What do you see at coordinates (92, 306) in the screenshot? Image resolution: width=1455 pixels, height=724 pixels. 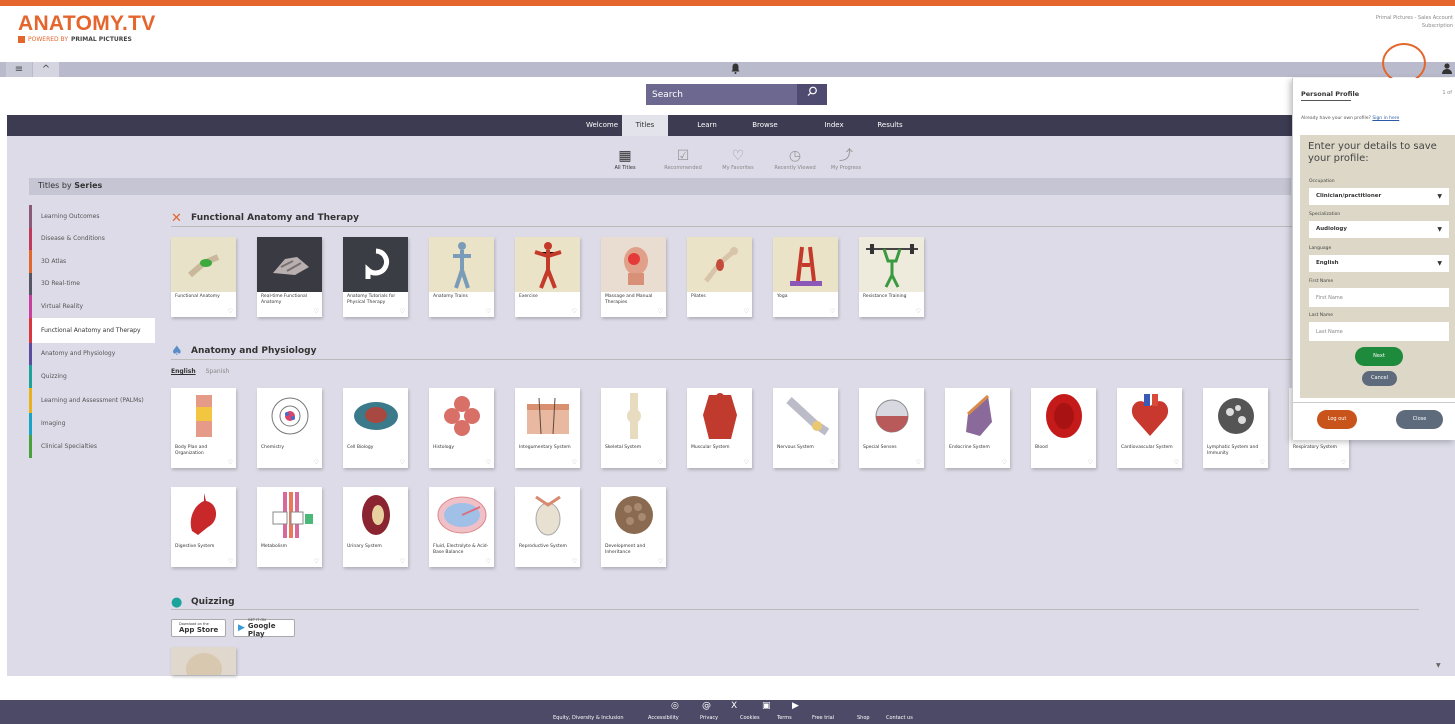 I see `sidebar-item-virtual-reality: Virtual Reality` at bounding box center [92, 306].